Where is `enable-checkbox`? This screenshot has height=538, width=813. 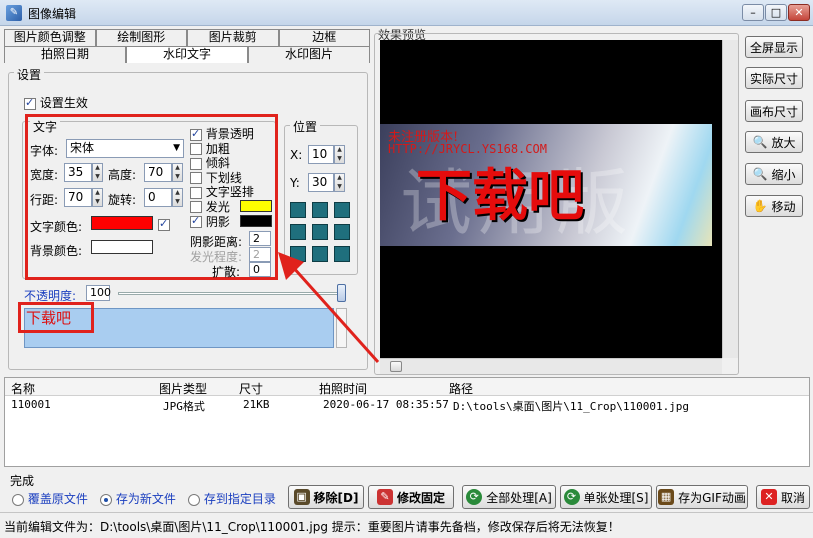 enable-checkbox is located at coordinates (30, 103).